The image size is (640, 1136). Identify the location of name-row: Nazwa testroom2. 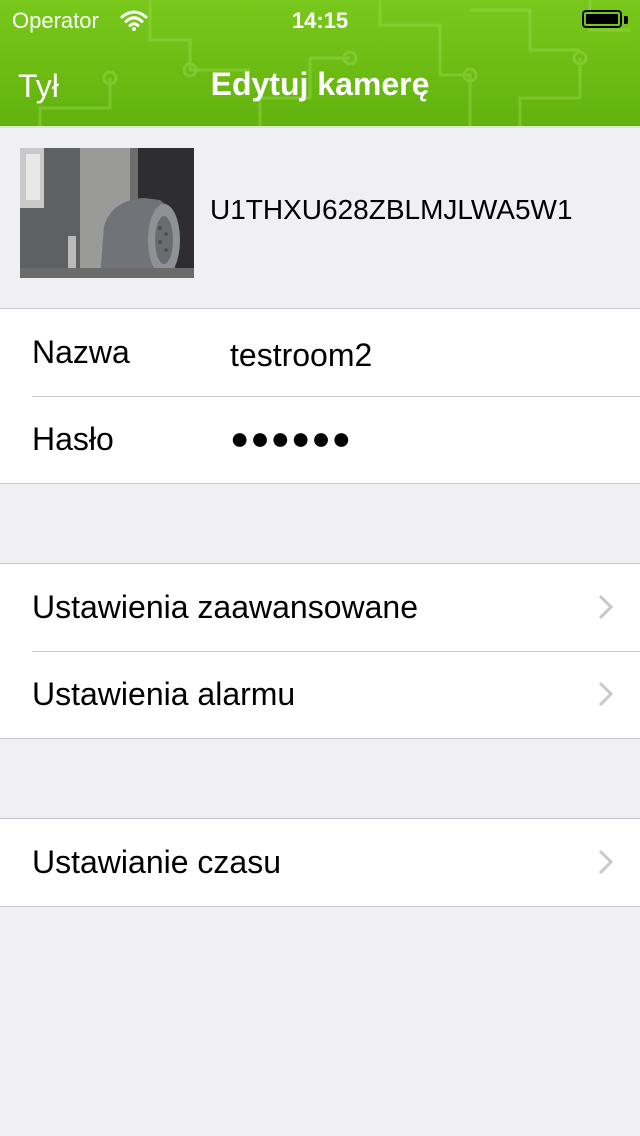
(320, 352).